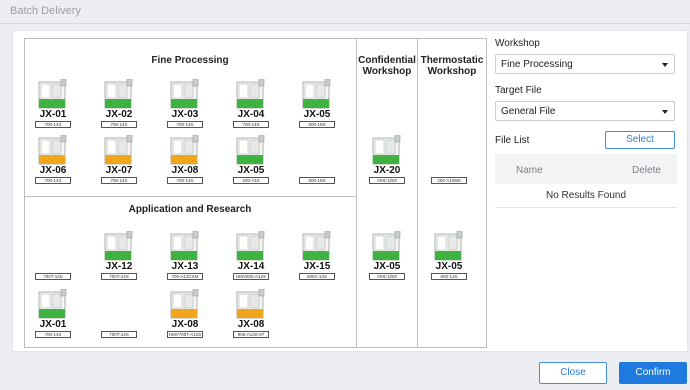  I want to click on column-header-delete: Delete, so click(646, 170).